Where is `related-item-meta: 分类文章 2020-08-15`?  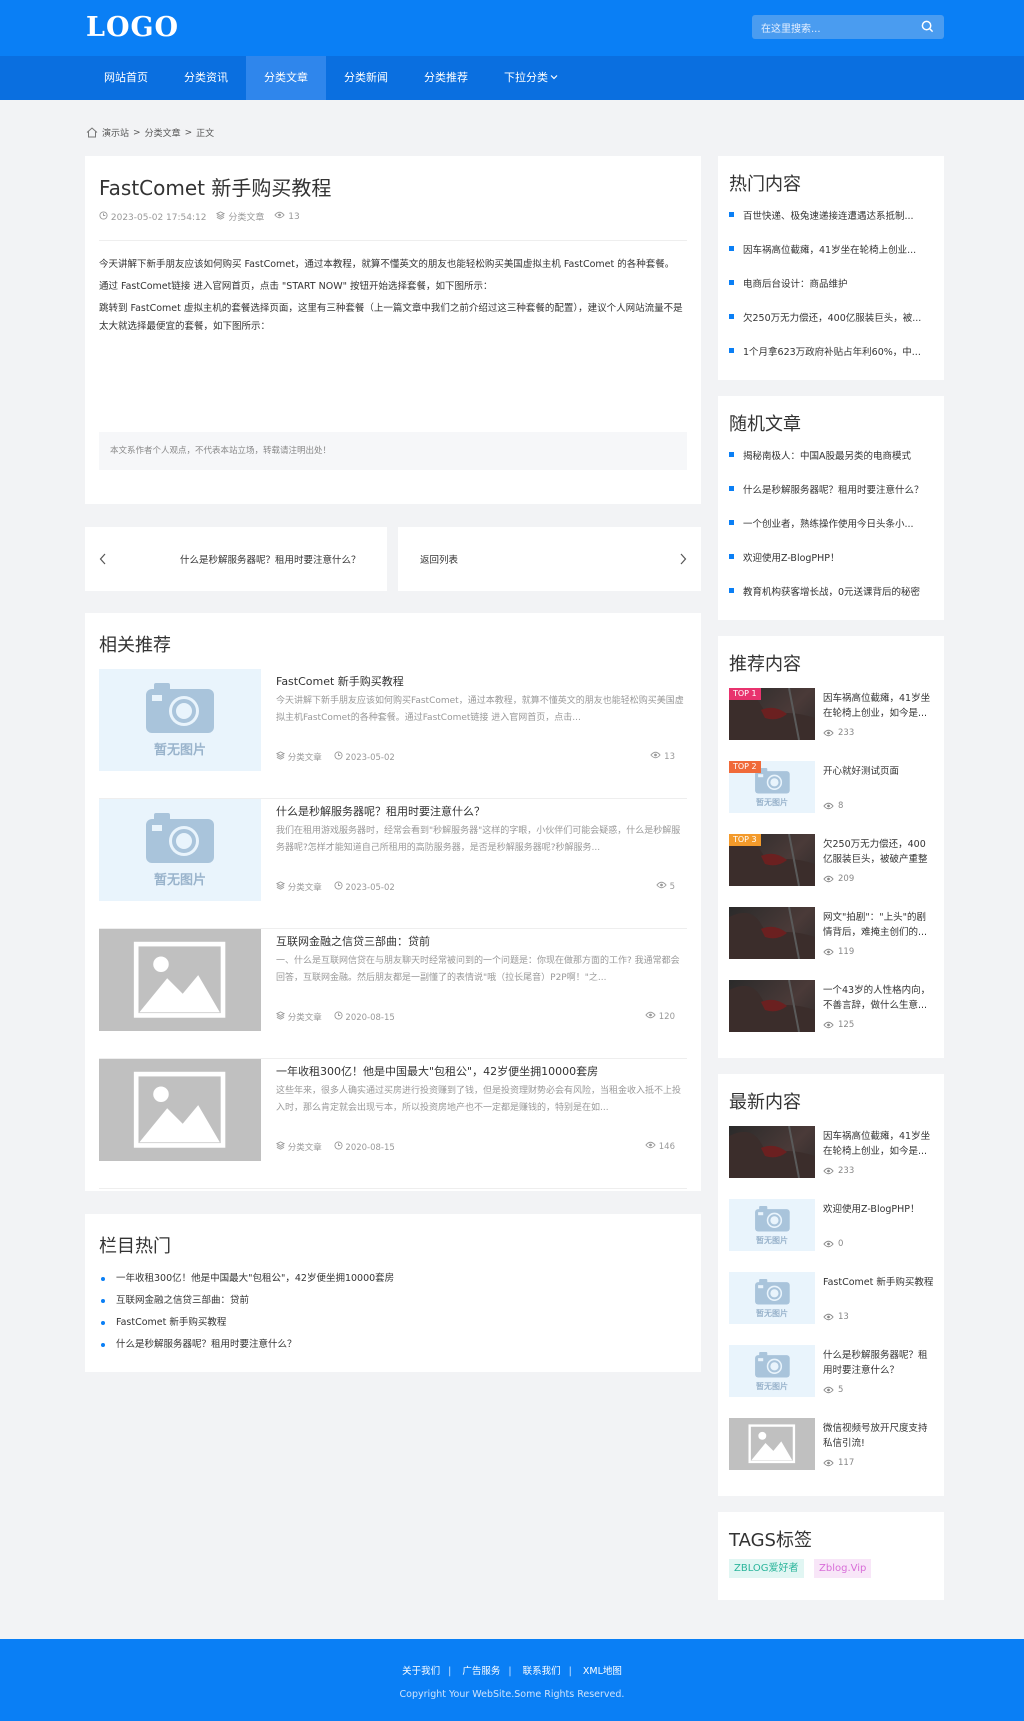
related-item-meta: 分类文章 2020-08-15 is located at coordinates (335, 1017).